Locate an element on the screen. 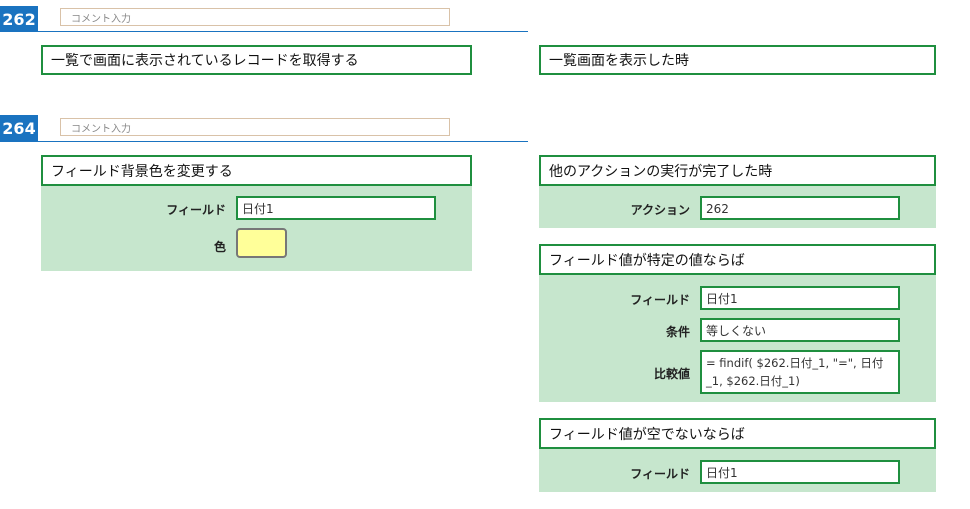 The height and width of the screenshot is (509, 970). row-number-264: 264 is located at coordinates (19, 128).